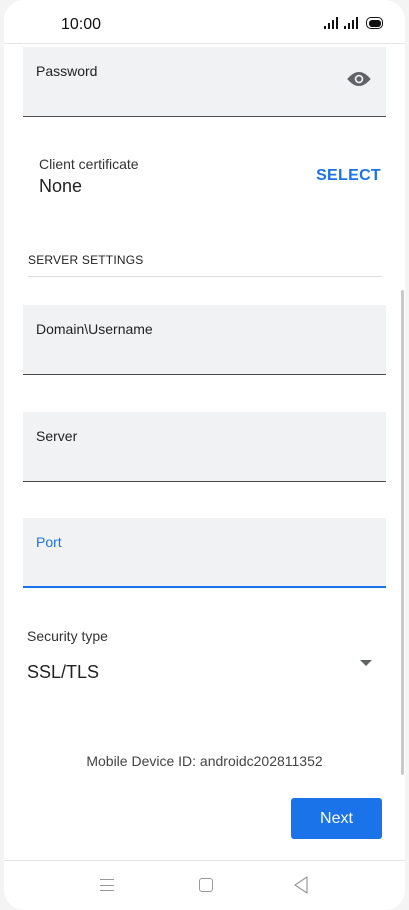 This screenshot has height=910, width=409. I want to click on section-divider, so click(205, 276).